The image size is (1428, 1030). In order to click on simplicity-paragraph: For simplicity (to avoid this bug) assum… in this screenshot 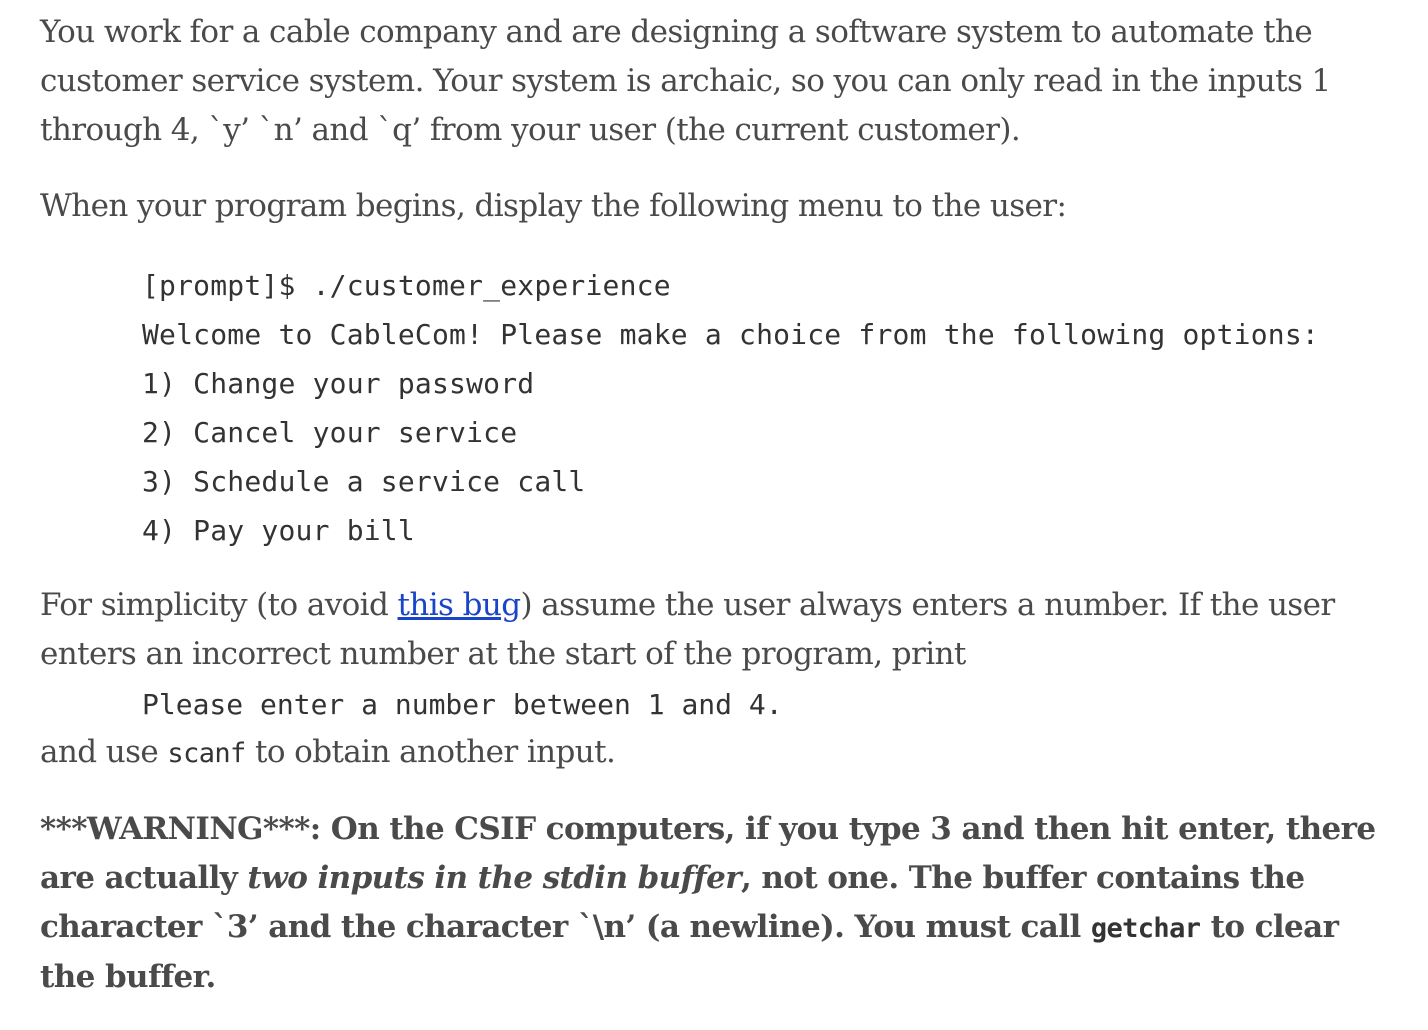, I will do `click(700, 630)`.